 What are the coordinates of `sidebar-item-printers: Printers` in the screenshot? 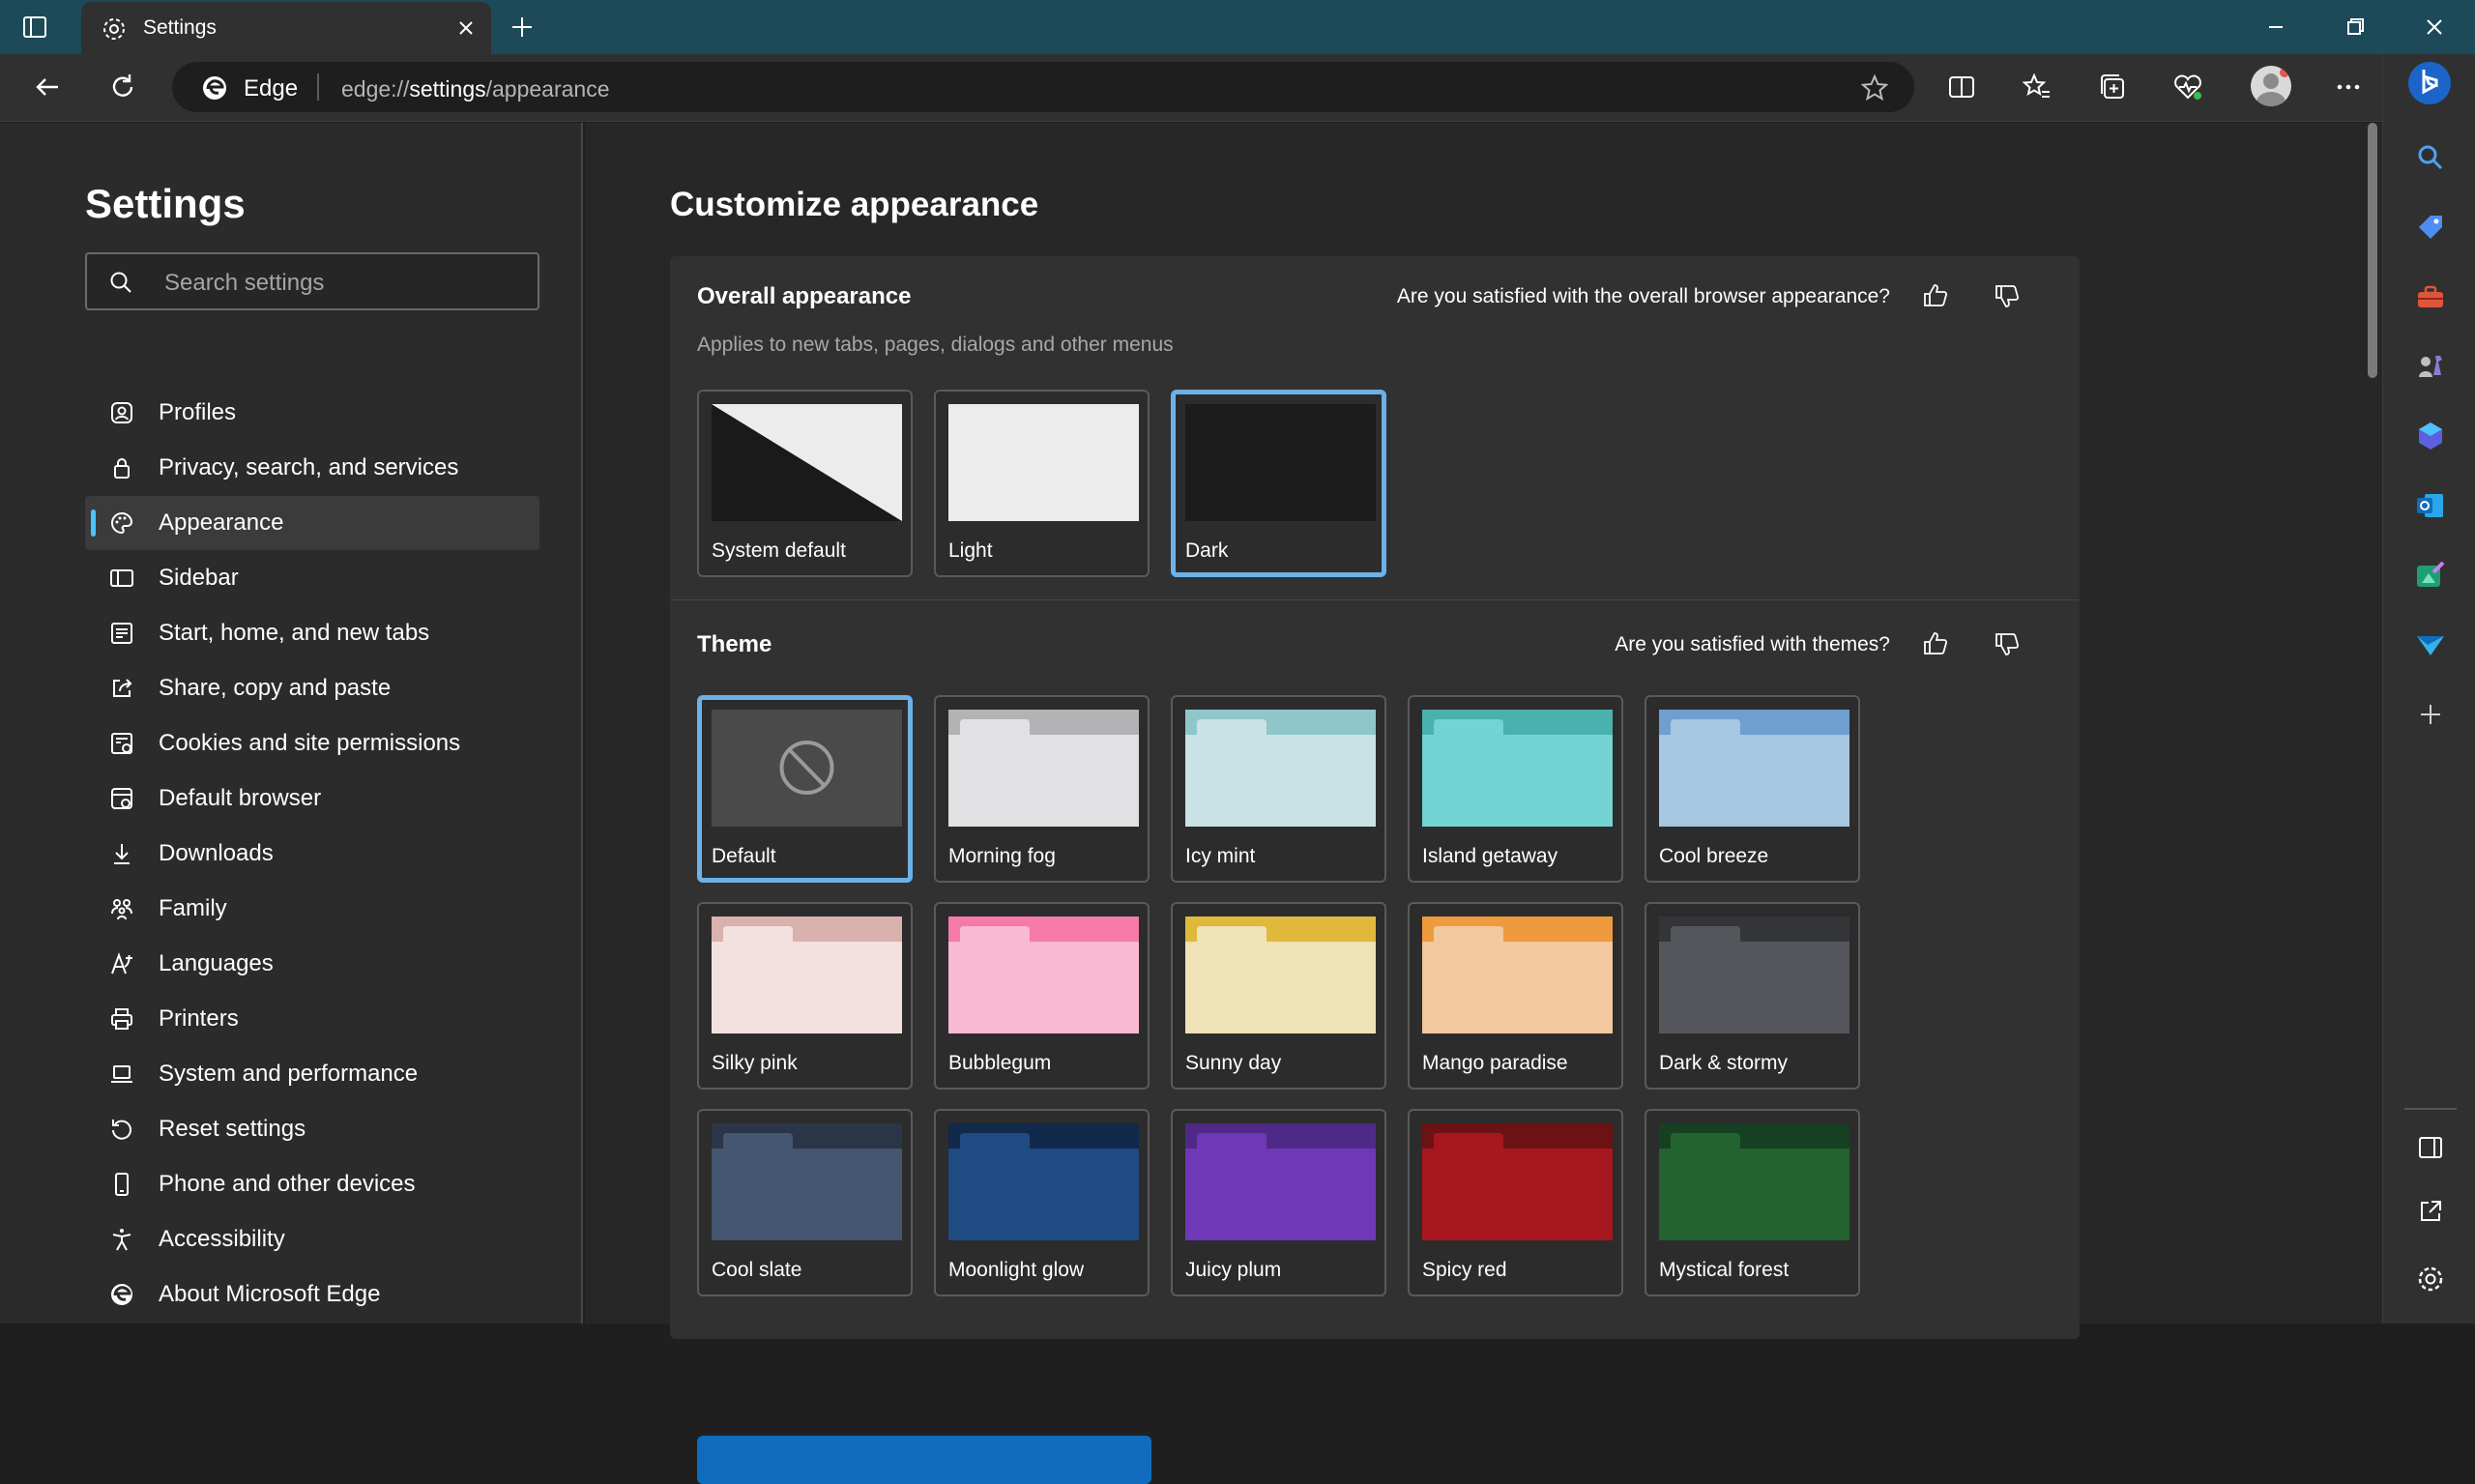 It's located at (312, 1019).